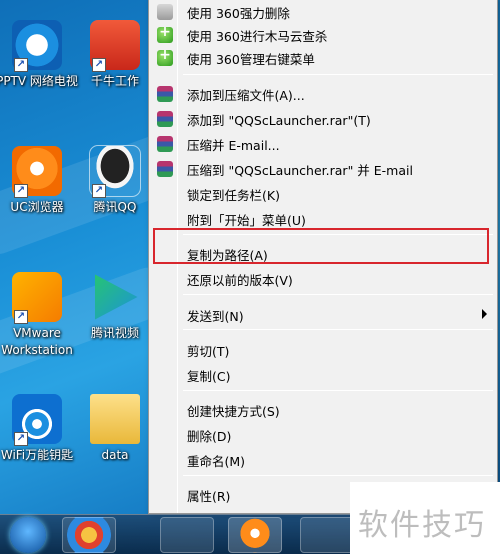 The image size is (500, 554). What do you see at coordinates (323, 12) in the screenshot?
I see `menu-item-360-shred: 使用 360强力删除` at bounding box center [323, 12].